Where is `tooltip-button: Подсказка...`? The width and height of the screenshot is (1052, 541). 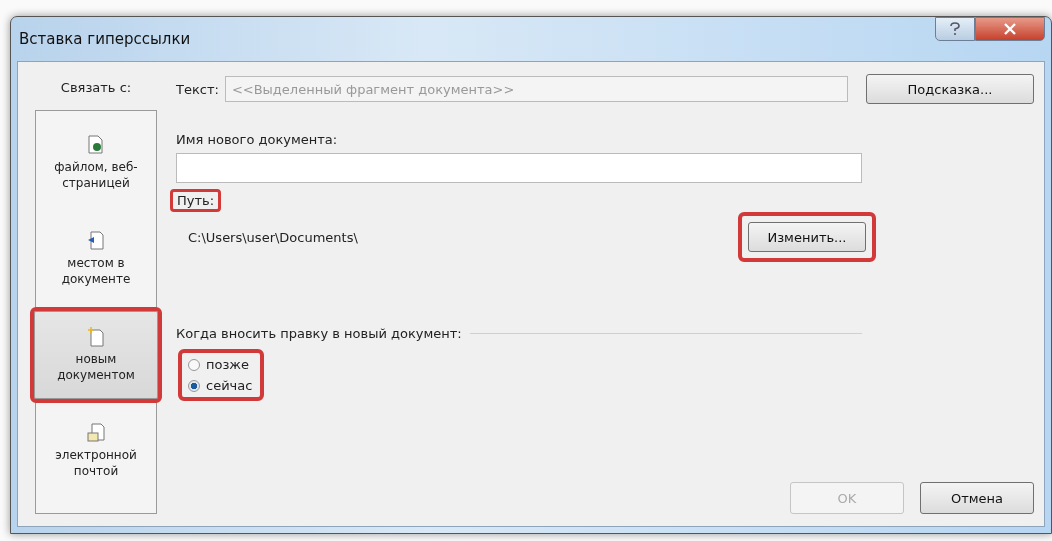
tooltip-button: Подсказка... is located at coordinates (950, 89).